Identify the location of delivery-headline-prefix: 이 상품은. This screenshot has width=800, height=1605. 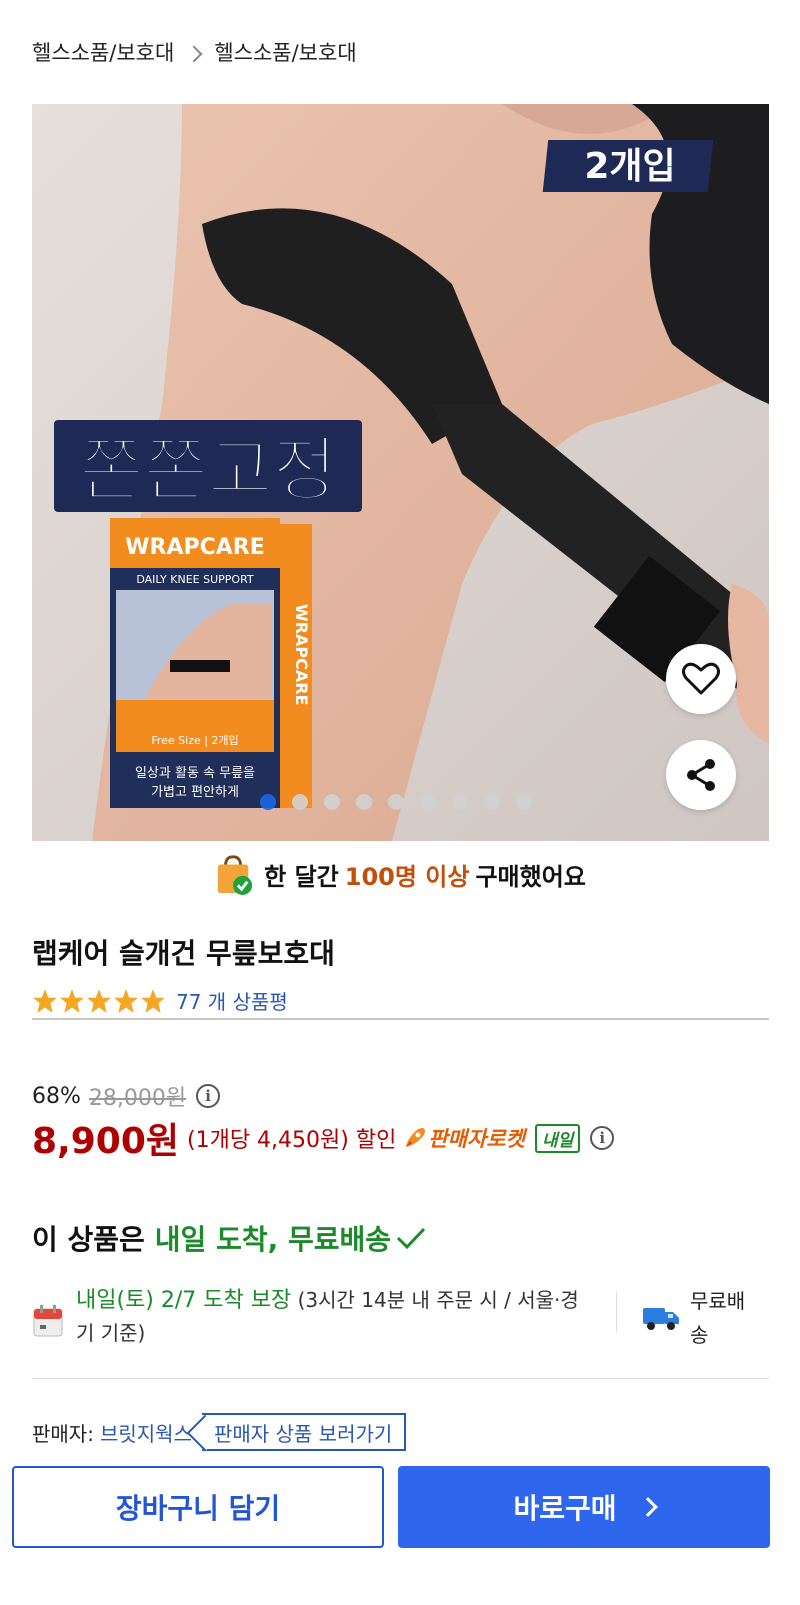
(88, 1239).